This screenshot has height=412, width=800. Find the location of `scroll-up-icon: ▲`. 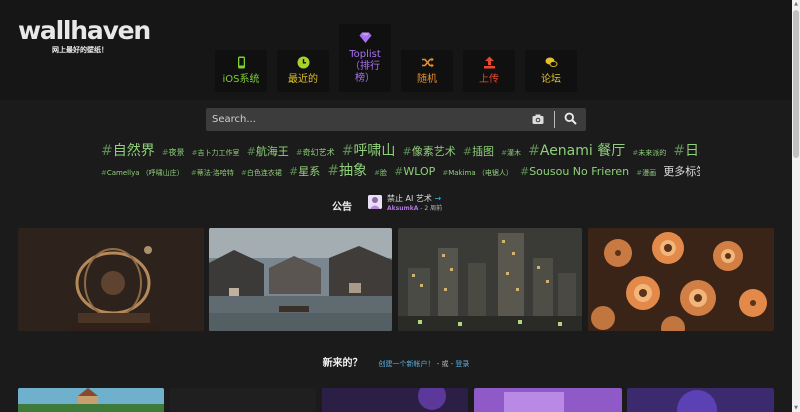

scroll-up-icon: ▲ is located at coordinates (796, 4).